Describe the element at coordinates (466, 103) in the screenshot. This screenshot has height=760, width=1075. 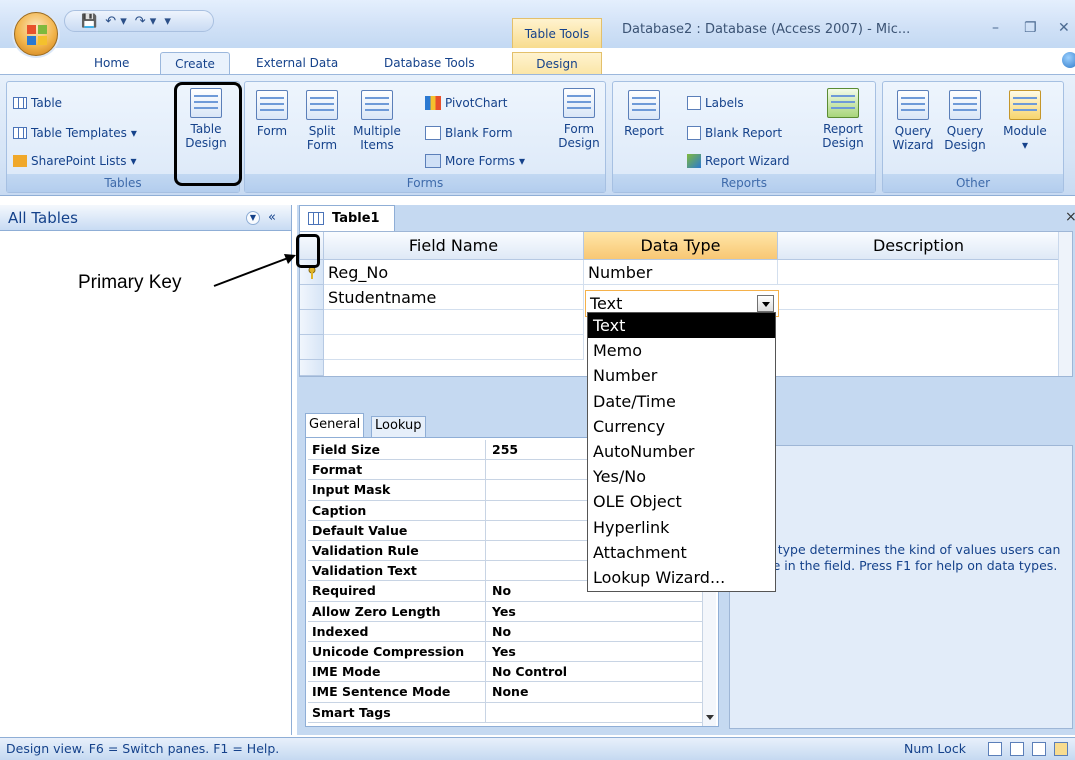
I see `pivotchart-button: PivotChart` at that location.